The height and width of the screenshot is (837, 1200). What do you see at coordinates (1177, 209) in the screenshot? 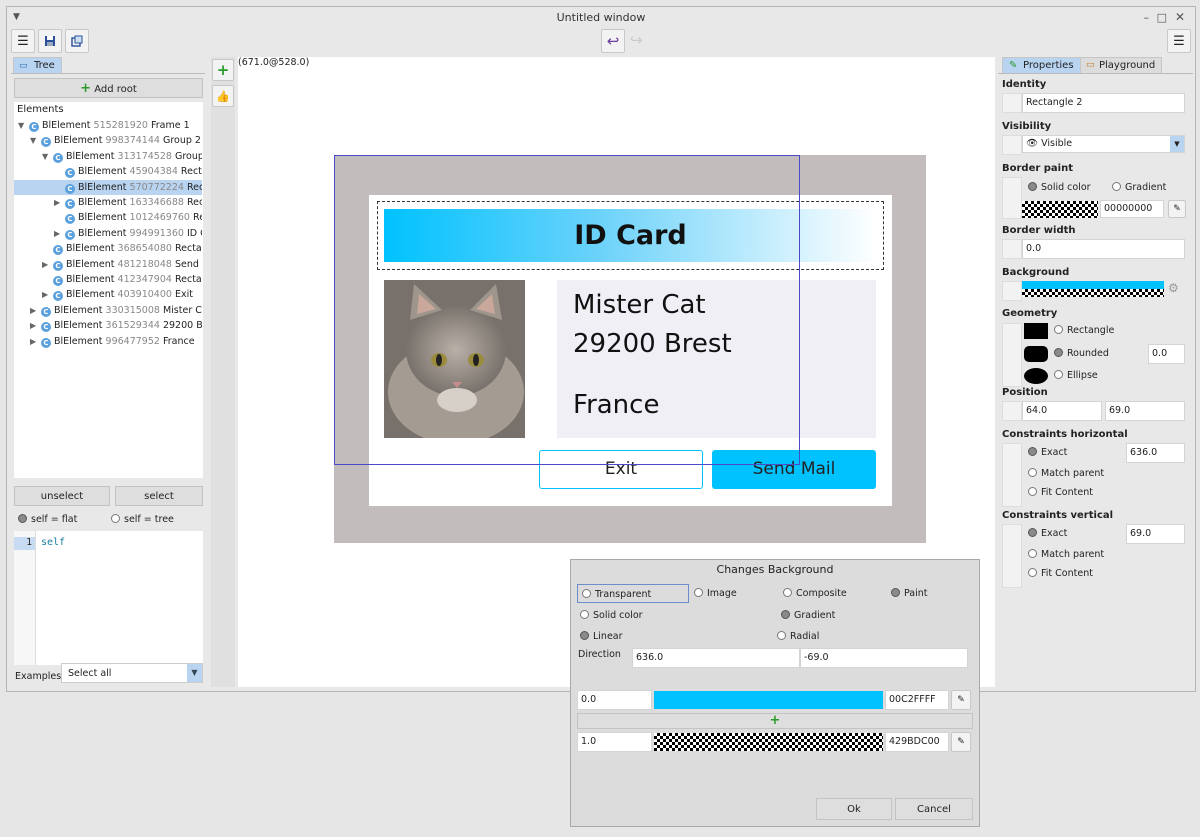
I see `eyedropper-button: ✎` at bounding box center [1177, 209].